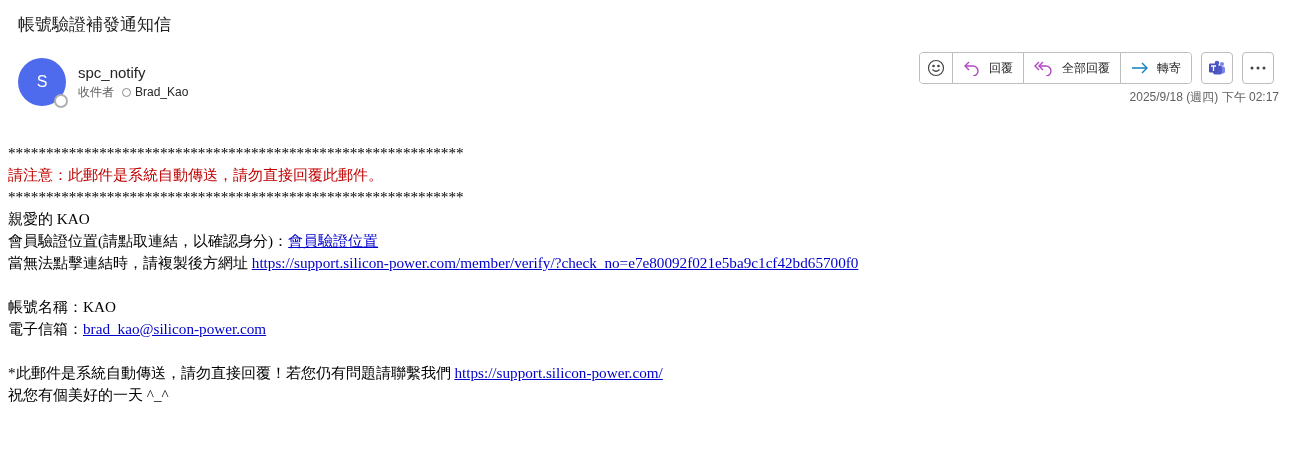  Describe the element at coordinates (88, 395) in the screenshot. I see `body-text: 祝您有個美好的一天 ^_^` at that location.